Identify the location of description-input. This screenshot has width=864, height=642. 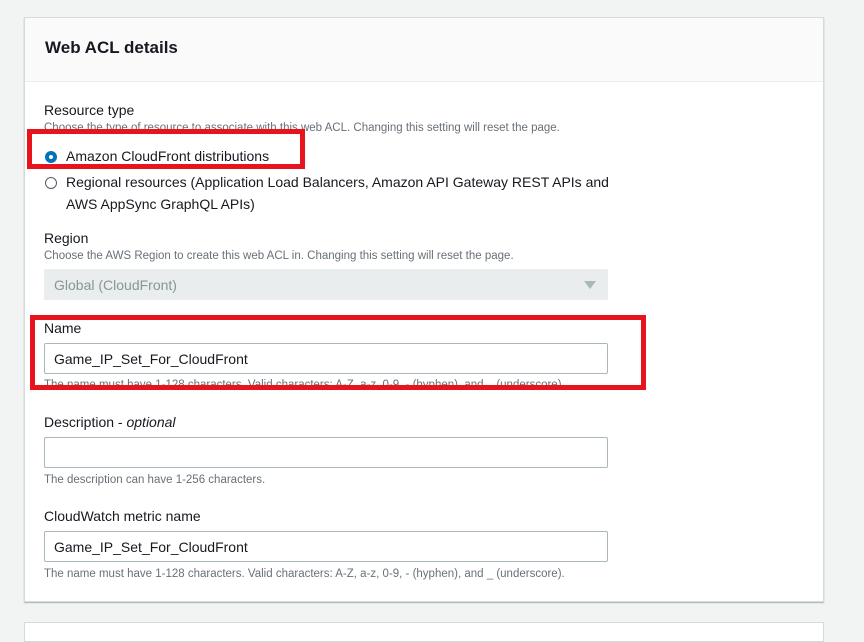
(326, 452).